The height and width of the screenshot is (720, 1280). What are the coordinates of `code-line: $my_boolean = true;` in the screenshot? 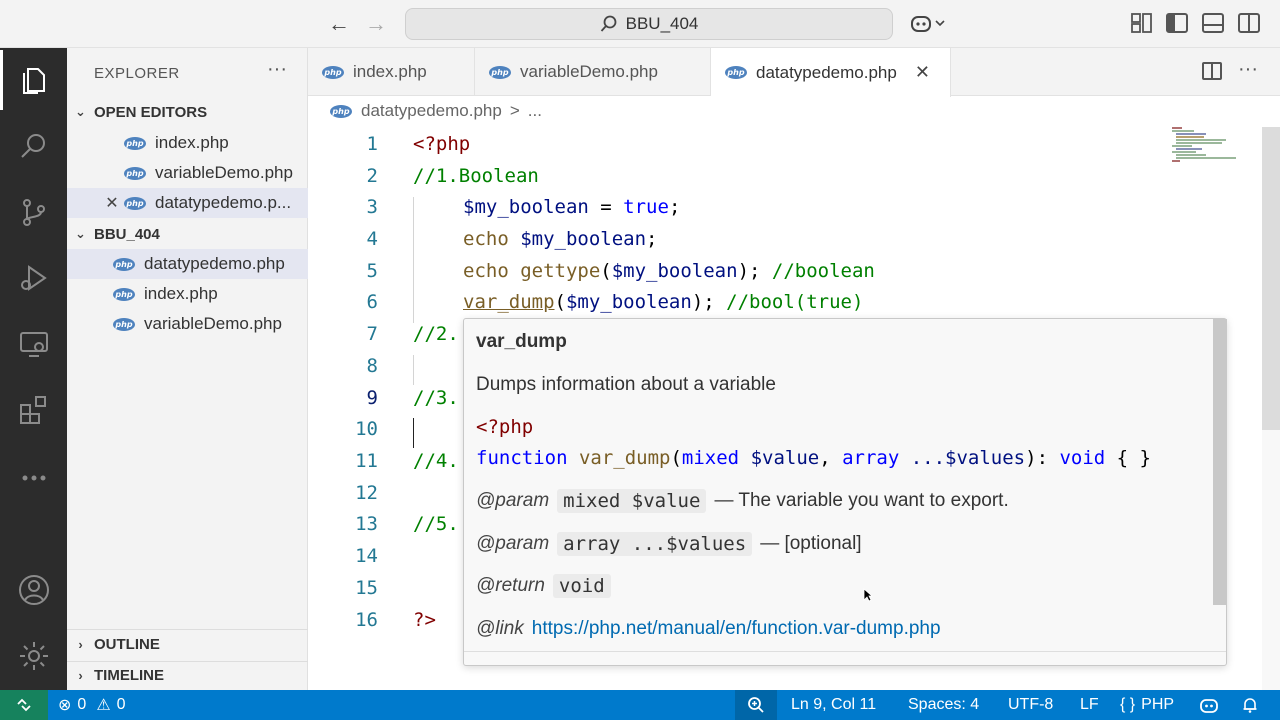 It's located at (572, 207).